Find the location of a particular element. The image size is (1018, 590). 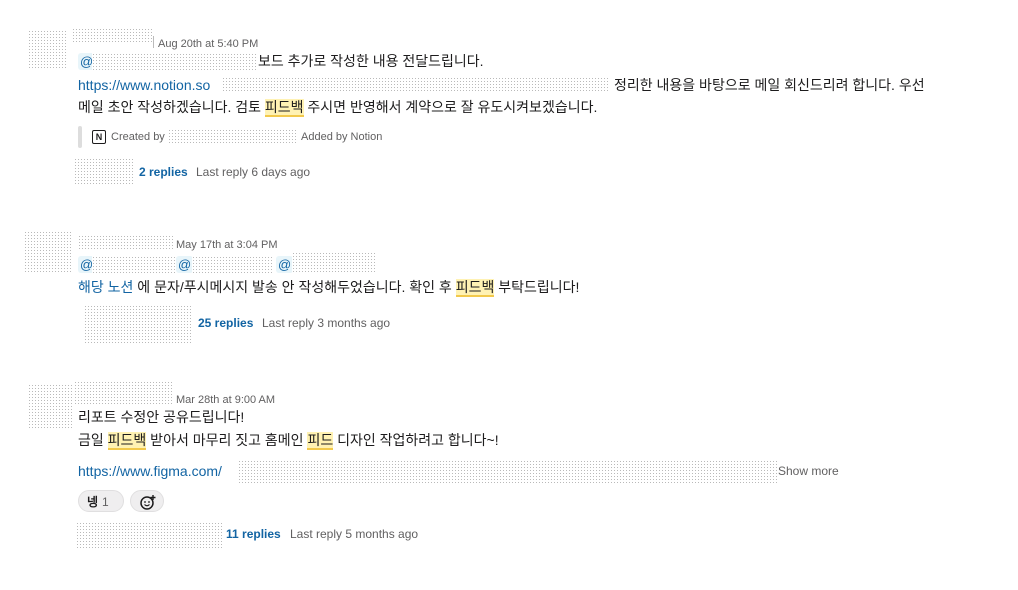

timestamp: Mar 28th at 9:00 AM is located at coordinates (225, 400).